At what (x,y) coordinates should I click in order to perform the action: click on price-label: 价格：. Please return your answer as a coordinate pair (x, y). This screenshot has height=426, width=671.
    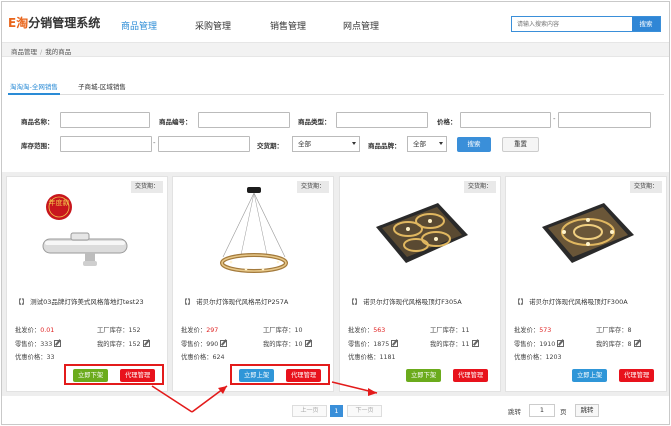
    Looking at the image, I should click on (447, 122).